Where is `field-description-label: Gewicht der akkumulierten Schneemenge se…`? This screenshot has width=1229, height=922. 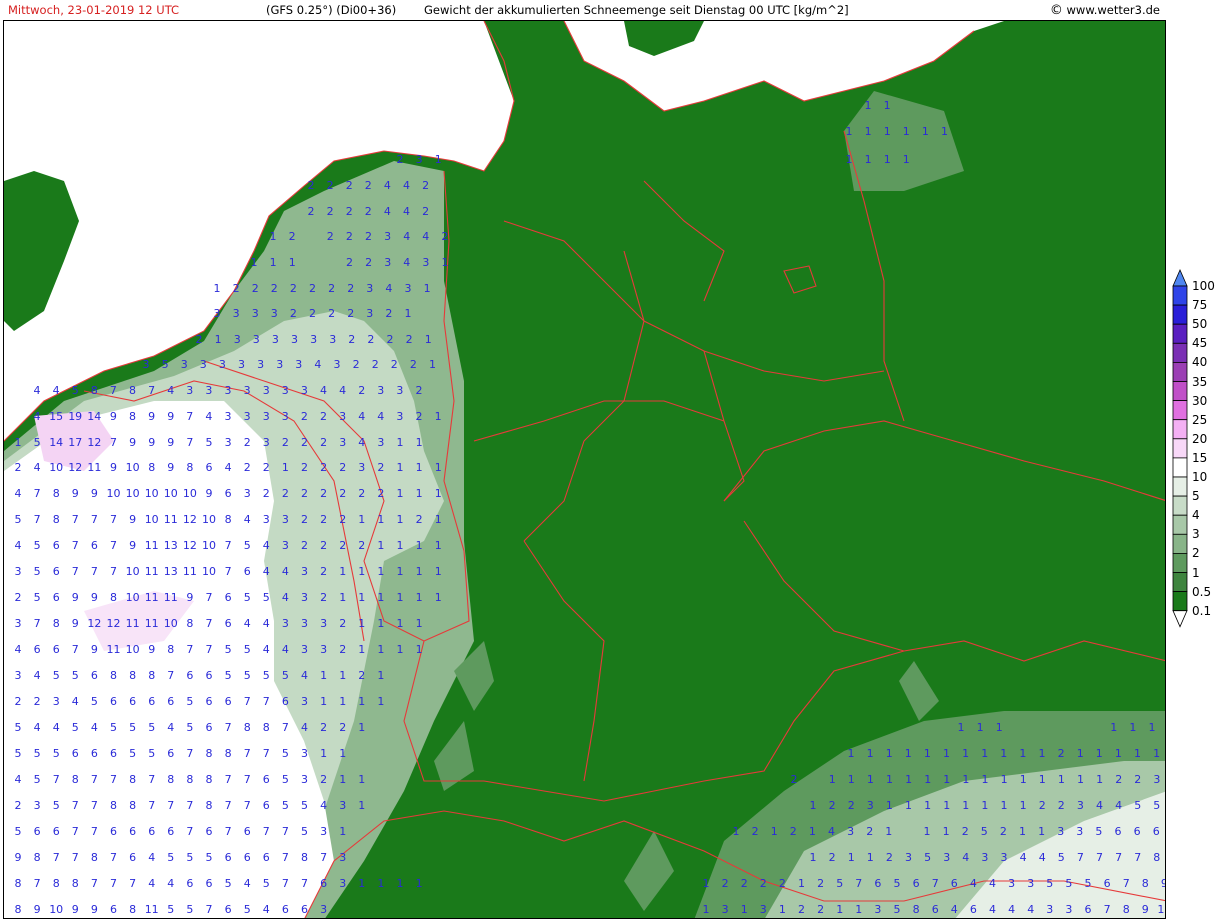 field-description-label: Gewicht der akkumulierten Schneemenge se… is located at coordinates (636, 10).